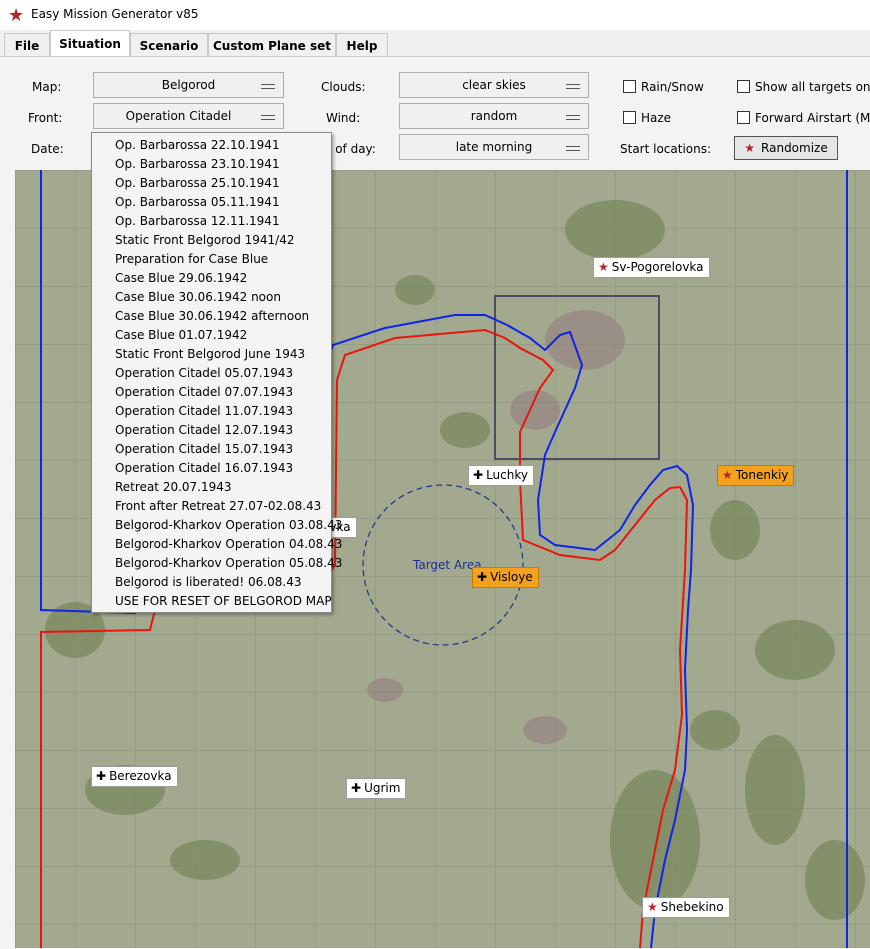 The image size is (870, 949). I want to click on location-sv-pogorelovka: ★ Sv-Pogorelovka, so click(651, 267).